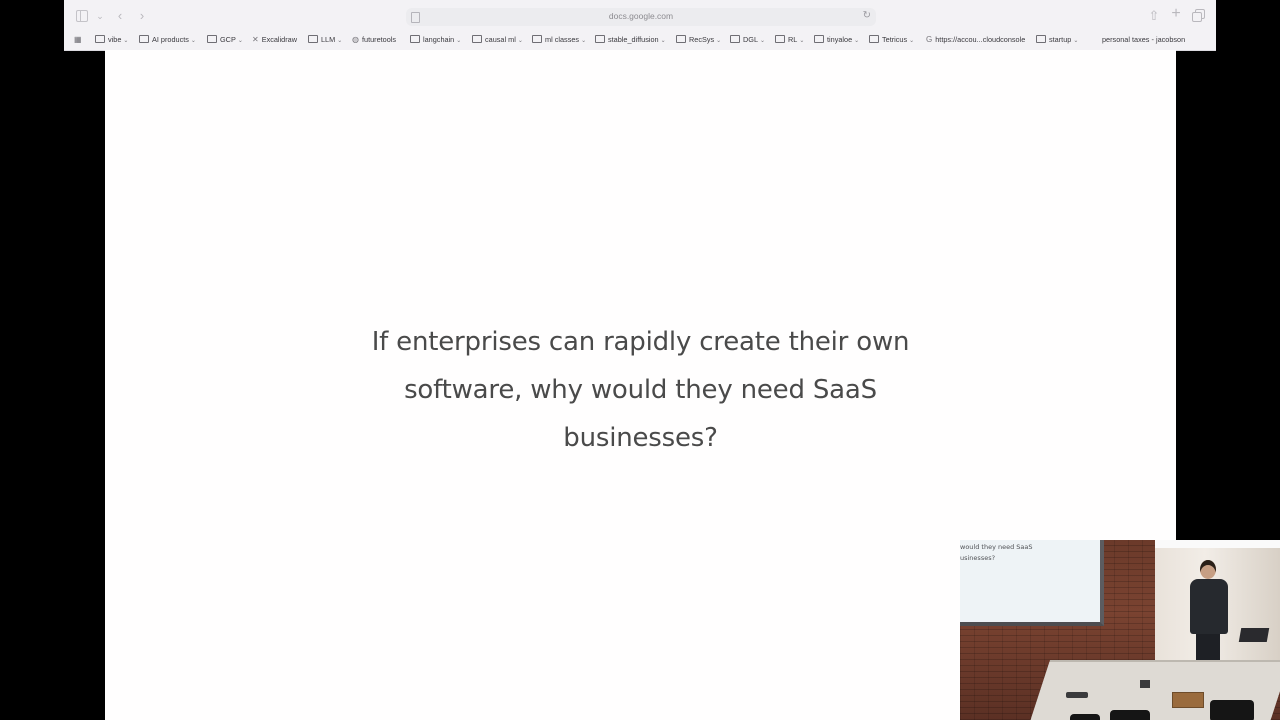 The height and width of the screenshot is (720, 1280). I want to click on bookmark-label: https://accou...cloudconsole, so click(980, 39).